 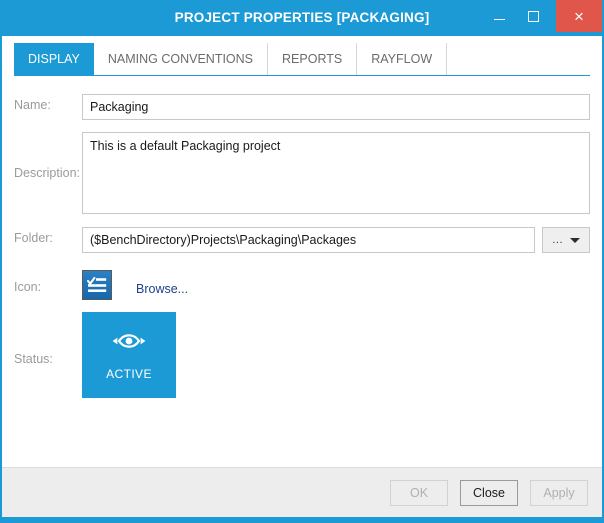 I want to click on eye-icon, so click(x=129, y=340).